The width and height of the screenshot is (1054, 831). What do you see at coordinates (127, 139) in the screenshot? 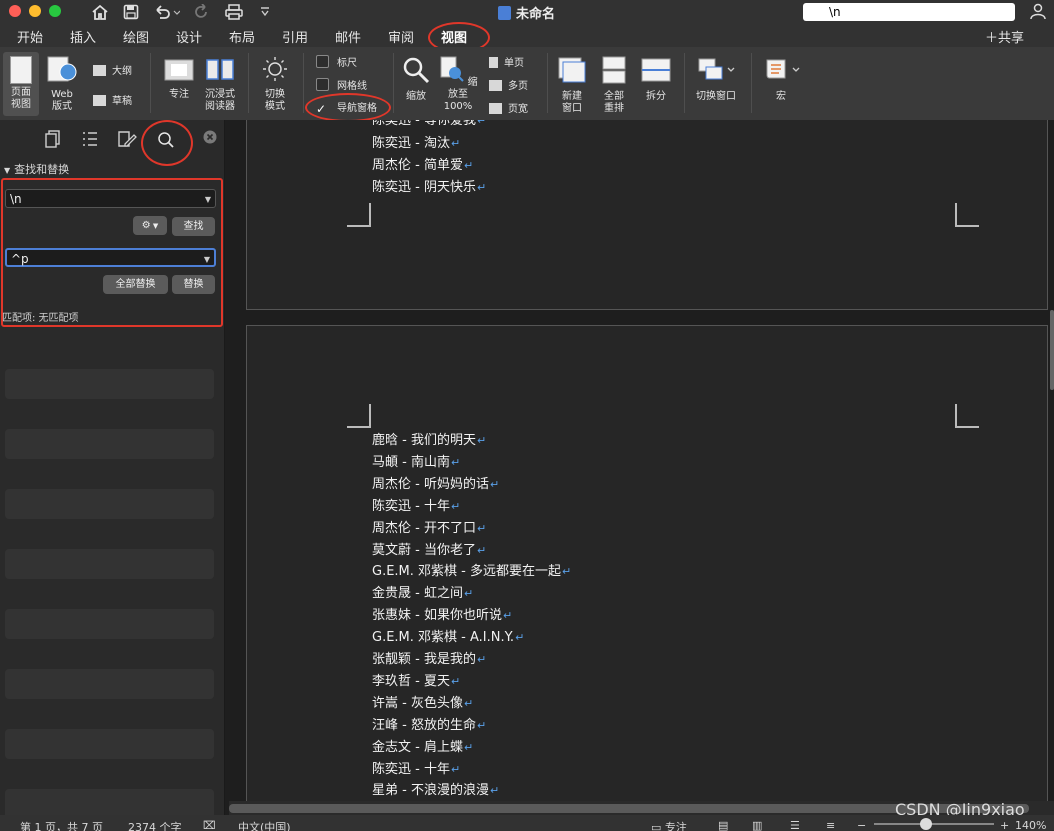
I see `reviewing-pane-icon` at bounding box center [127, 139].